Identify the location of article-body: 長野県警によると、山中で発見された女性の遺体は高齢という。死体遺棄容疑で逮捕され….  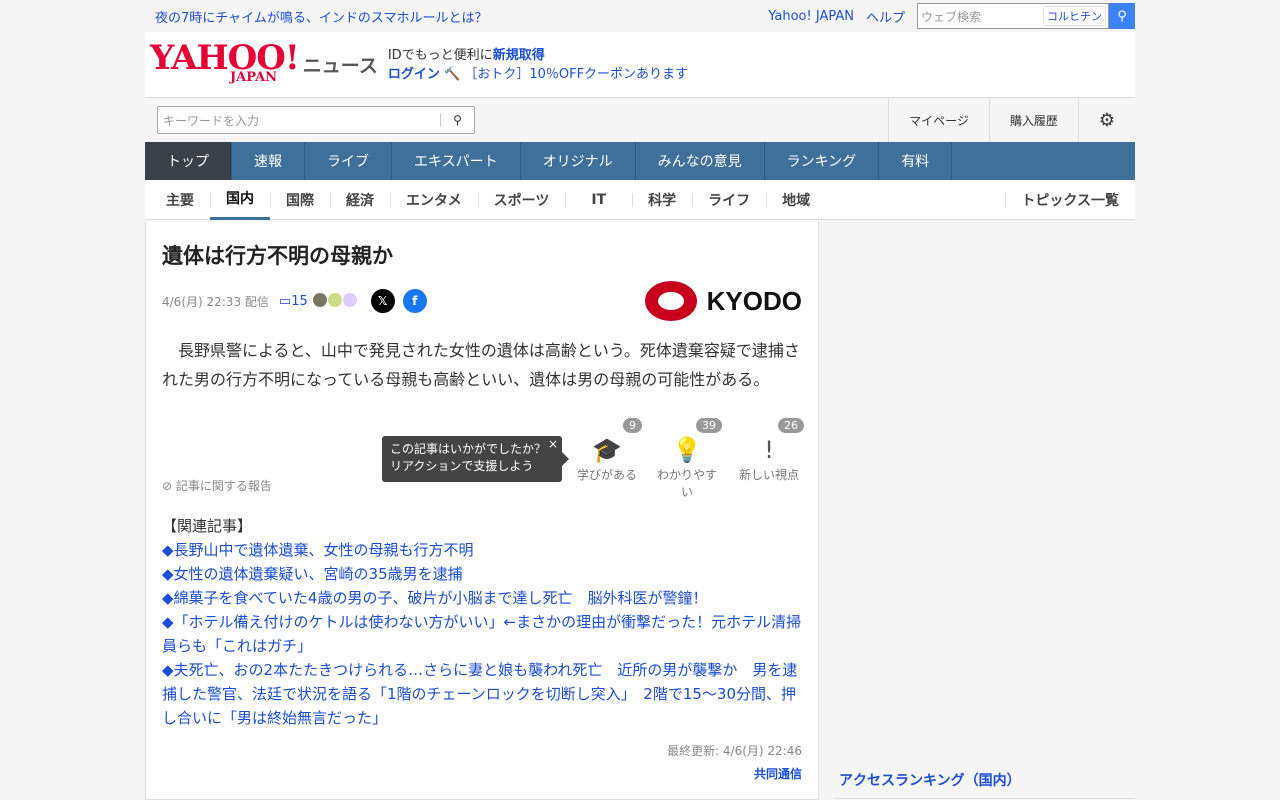
(481, 365).